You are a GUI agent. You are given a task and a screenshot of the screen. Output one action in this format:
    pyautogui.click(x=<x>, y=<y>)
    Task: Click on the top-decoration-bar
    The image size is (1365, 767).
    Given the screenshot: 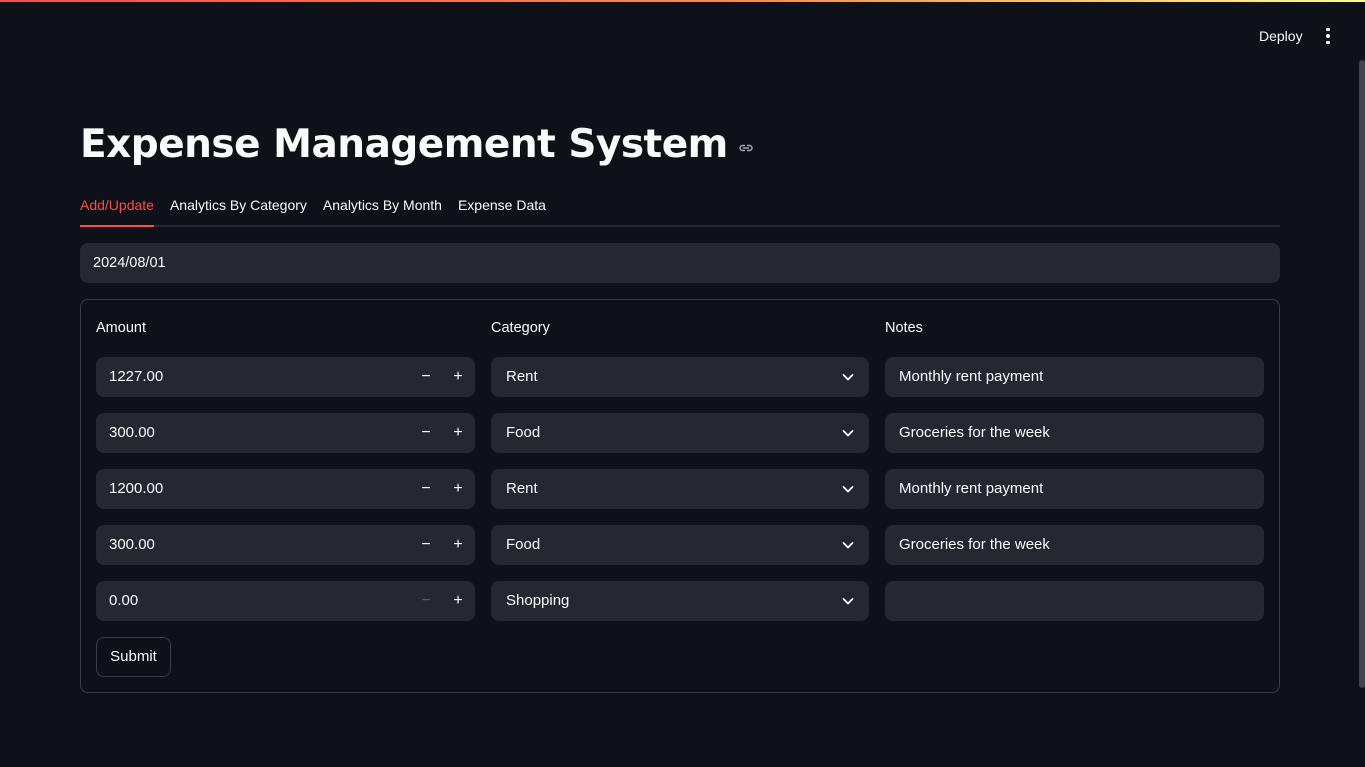 What is the action you would take?
    pyautogui.click(x=682, y=1)
    